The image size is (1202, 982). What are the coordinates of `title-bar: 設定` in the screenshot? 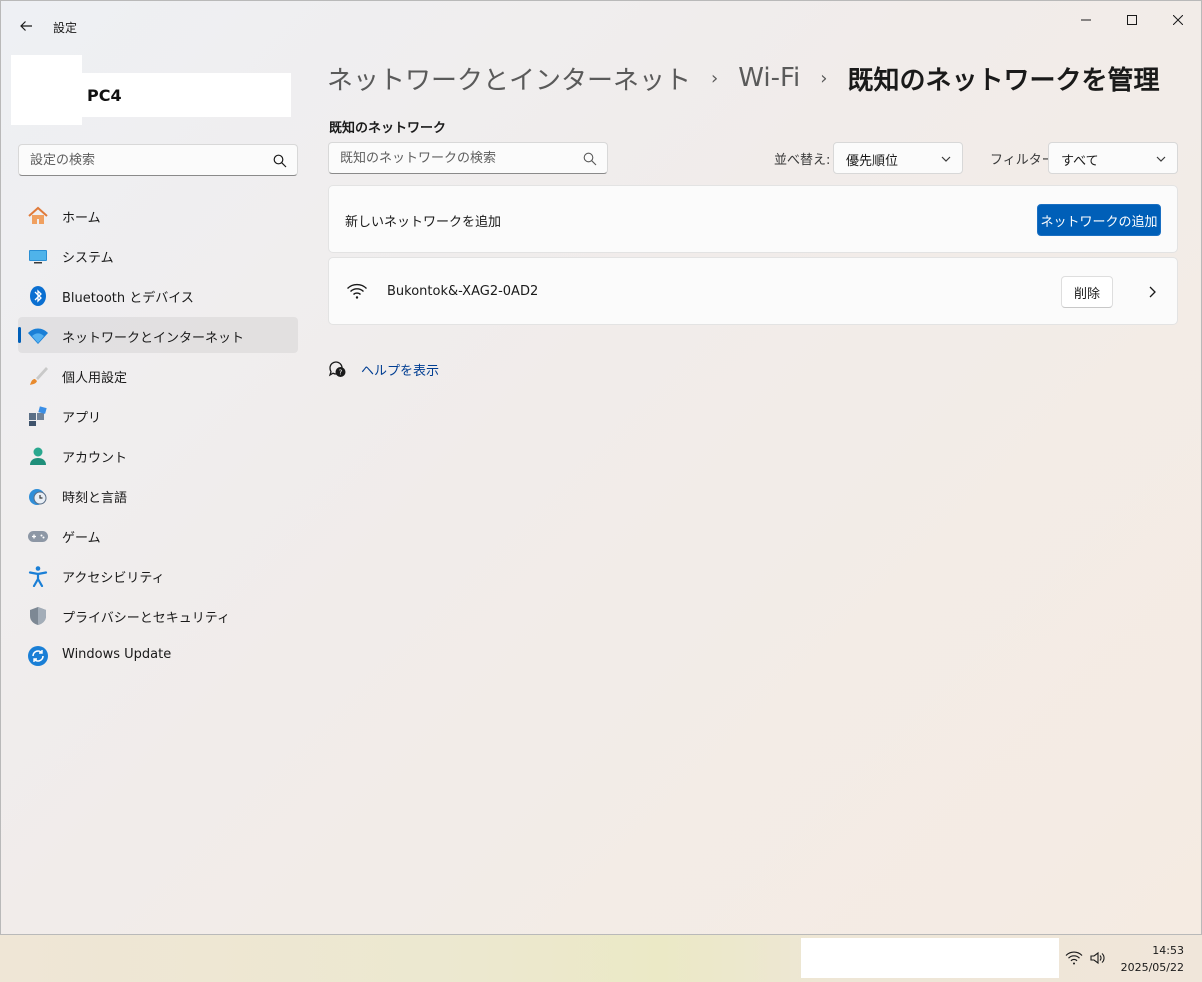 It's located at (601, 26).